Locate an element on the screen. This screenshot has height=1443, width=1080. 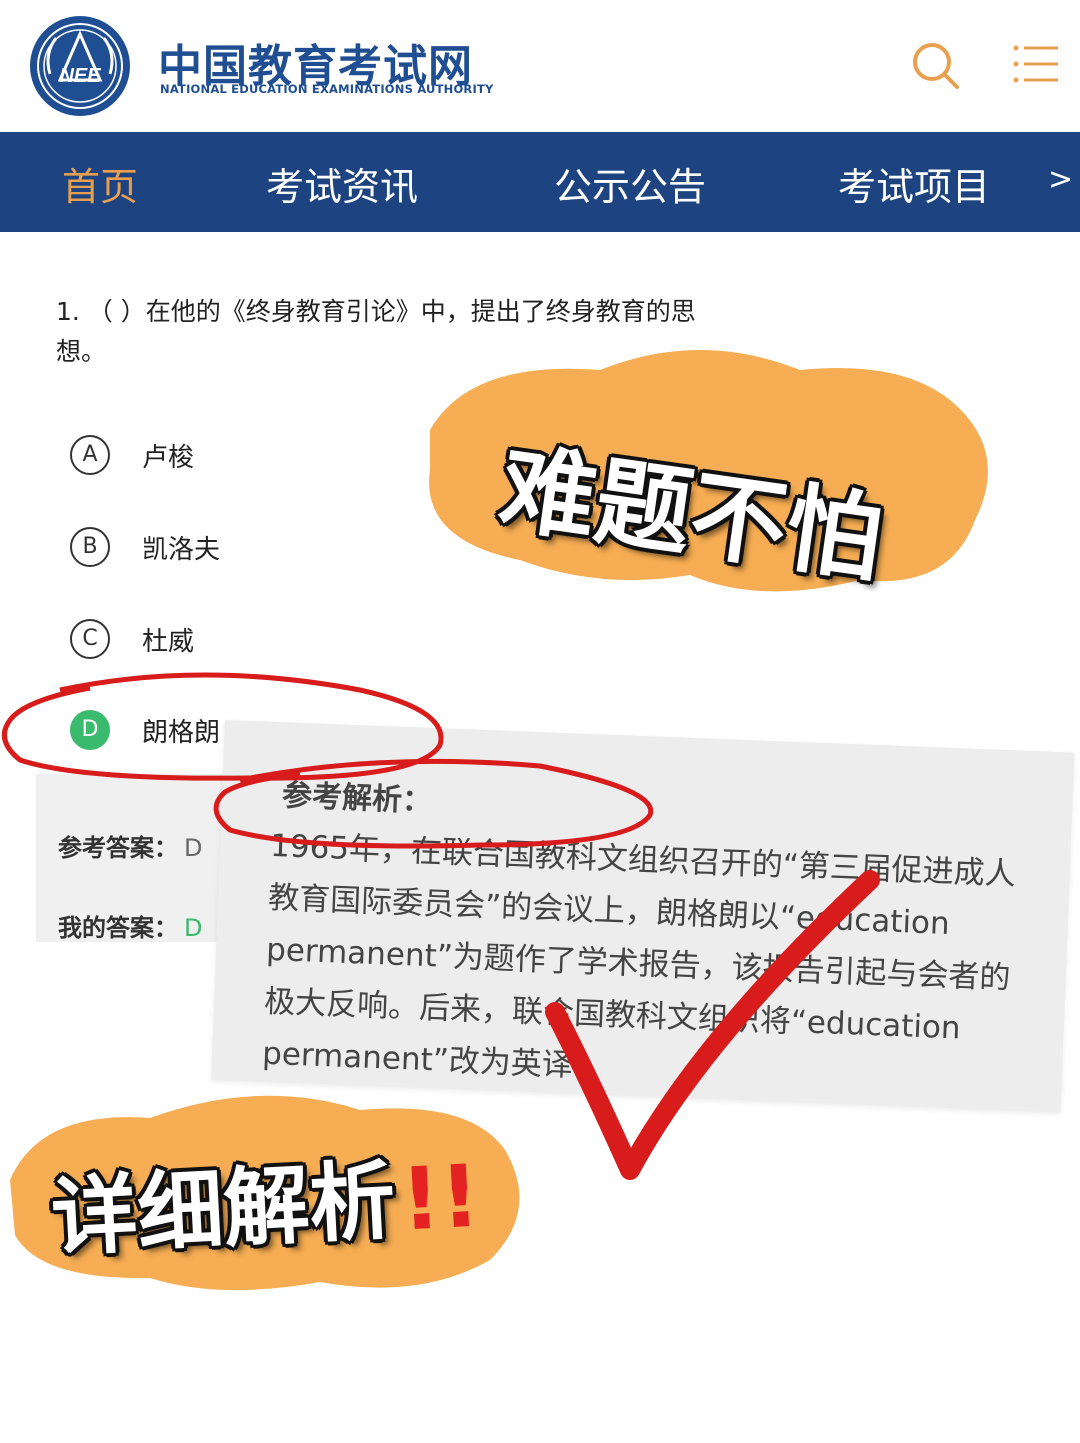
sticker-bottom-text: 详细解析 is located at coordinates (223, 1209).